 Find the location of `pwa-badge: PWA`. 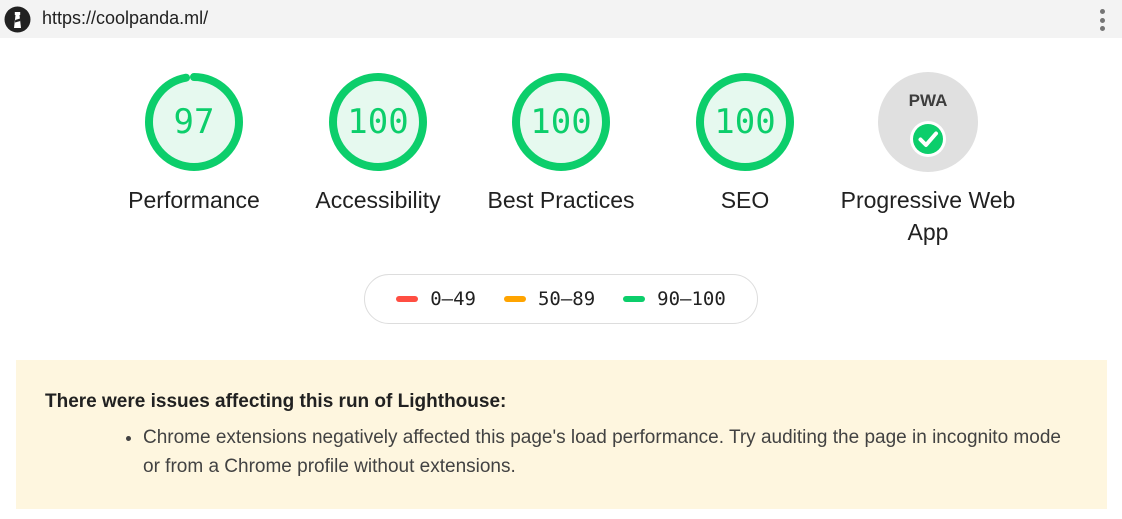

pwa-badge: PWA is located at coordinates (928, 122).